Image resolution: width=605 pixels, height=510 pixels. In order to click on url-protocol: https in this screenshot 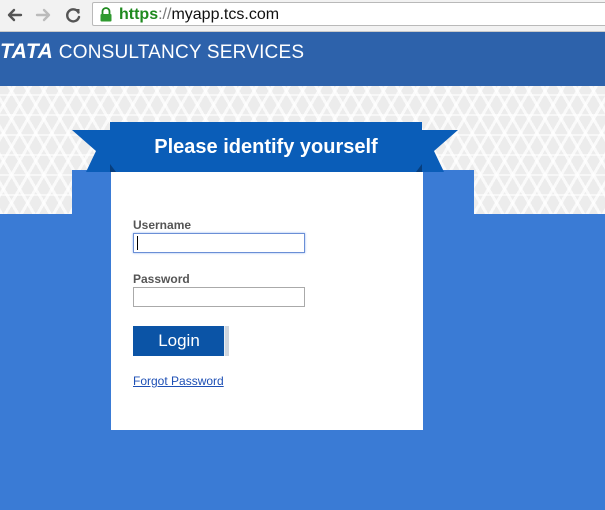, I will do `click(139, 14)`.